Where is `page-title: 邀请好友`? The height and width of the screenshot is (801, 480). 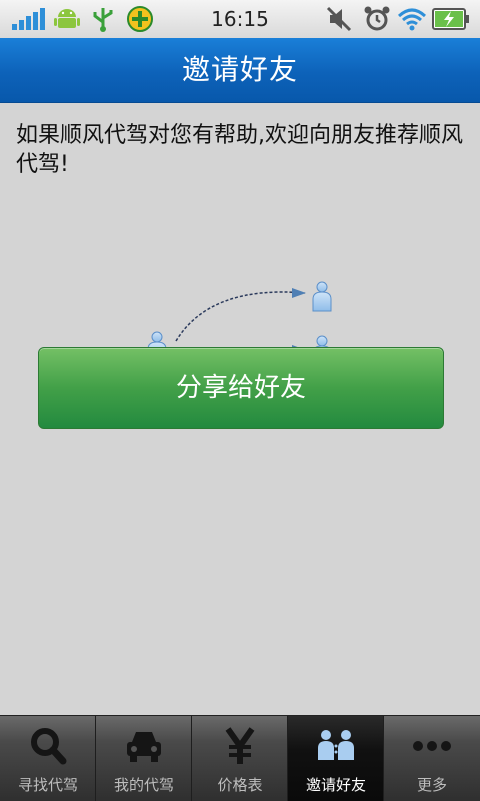
page-title: 邀请好友 is located at coordinates (239, 69).